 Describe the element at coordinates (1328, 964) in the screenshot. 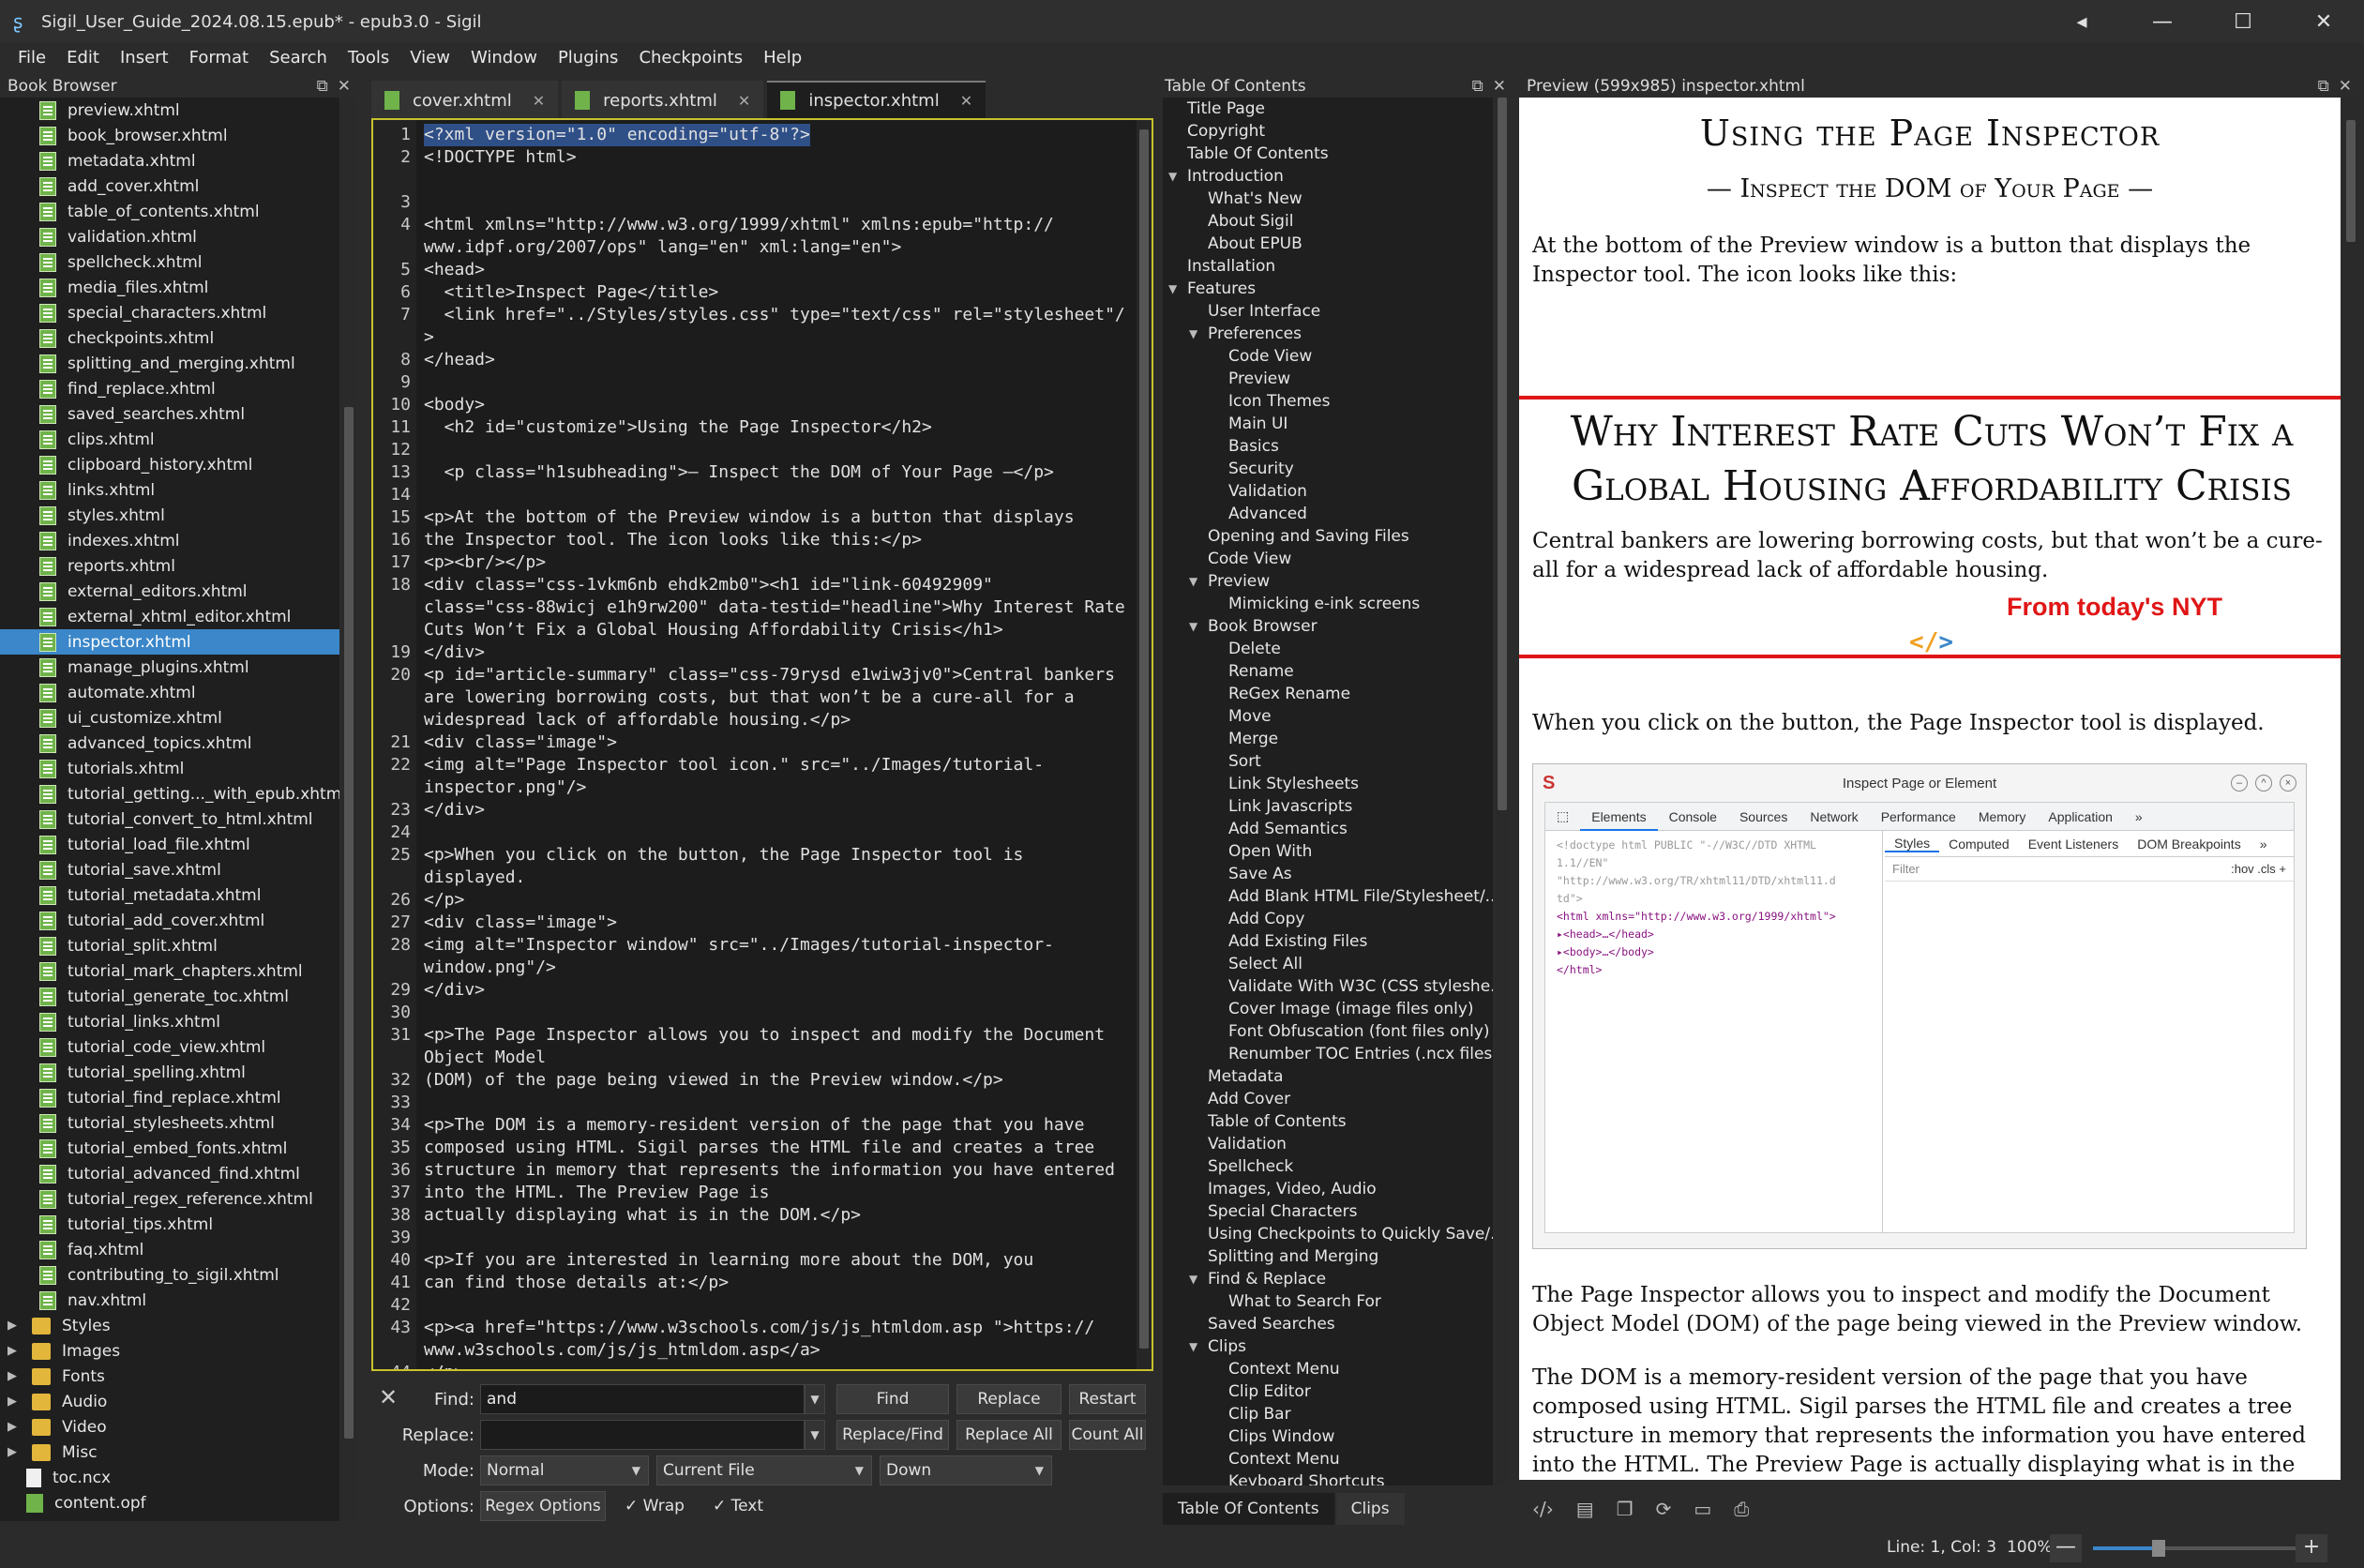

I see `toc-item: Select All` at that location.